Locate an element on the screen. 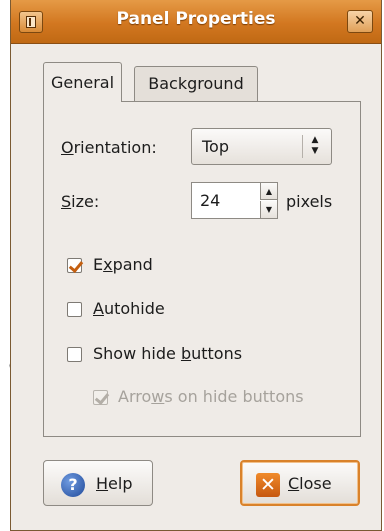 This screenshot has height=531, width=384. arrows-on-hide-buttons-checkbox is located at coordinates (100, 397).